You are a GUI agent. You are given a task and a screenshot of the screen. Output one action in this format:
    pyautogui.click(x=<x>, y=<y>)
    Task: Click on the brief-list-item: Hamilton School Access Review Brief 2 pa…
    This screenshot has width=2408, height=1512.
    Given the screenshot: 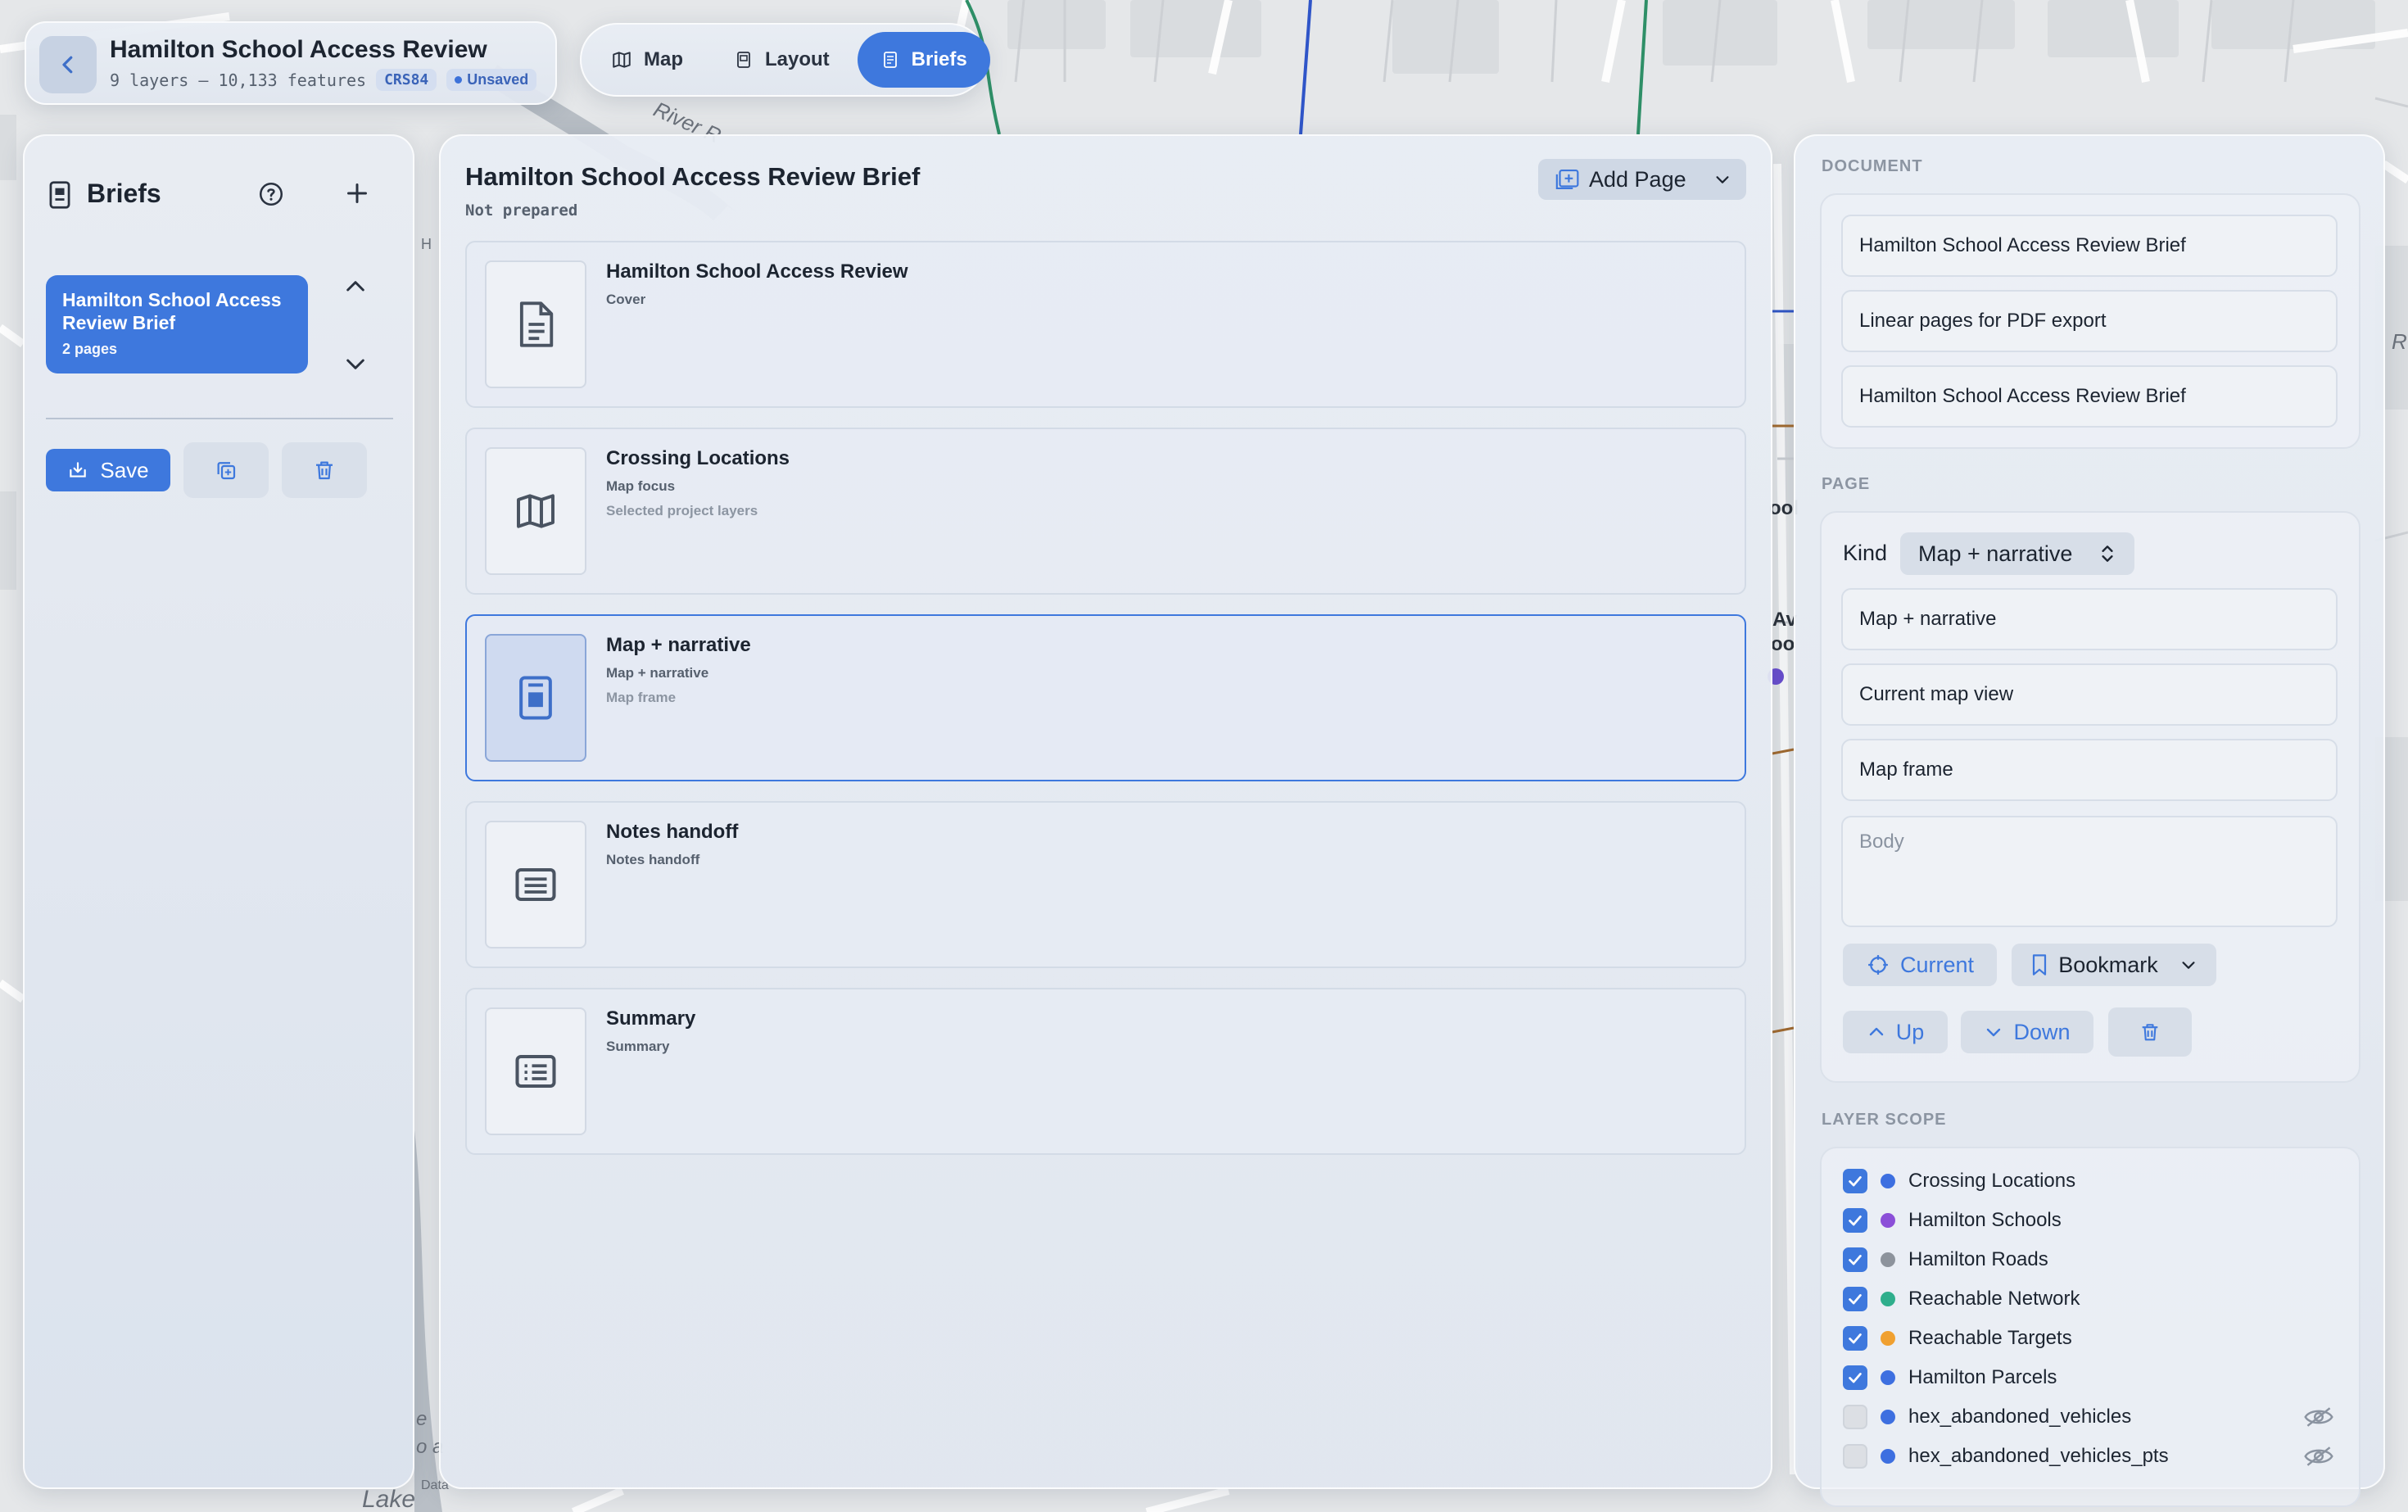 What is the action you would take?
    pyautogui.click(x=177, y=324)
    